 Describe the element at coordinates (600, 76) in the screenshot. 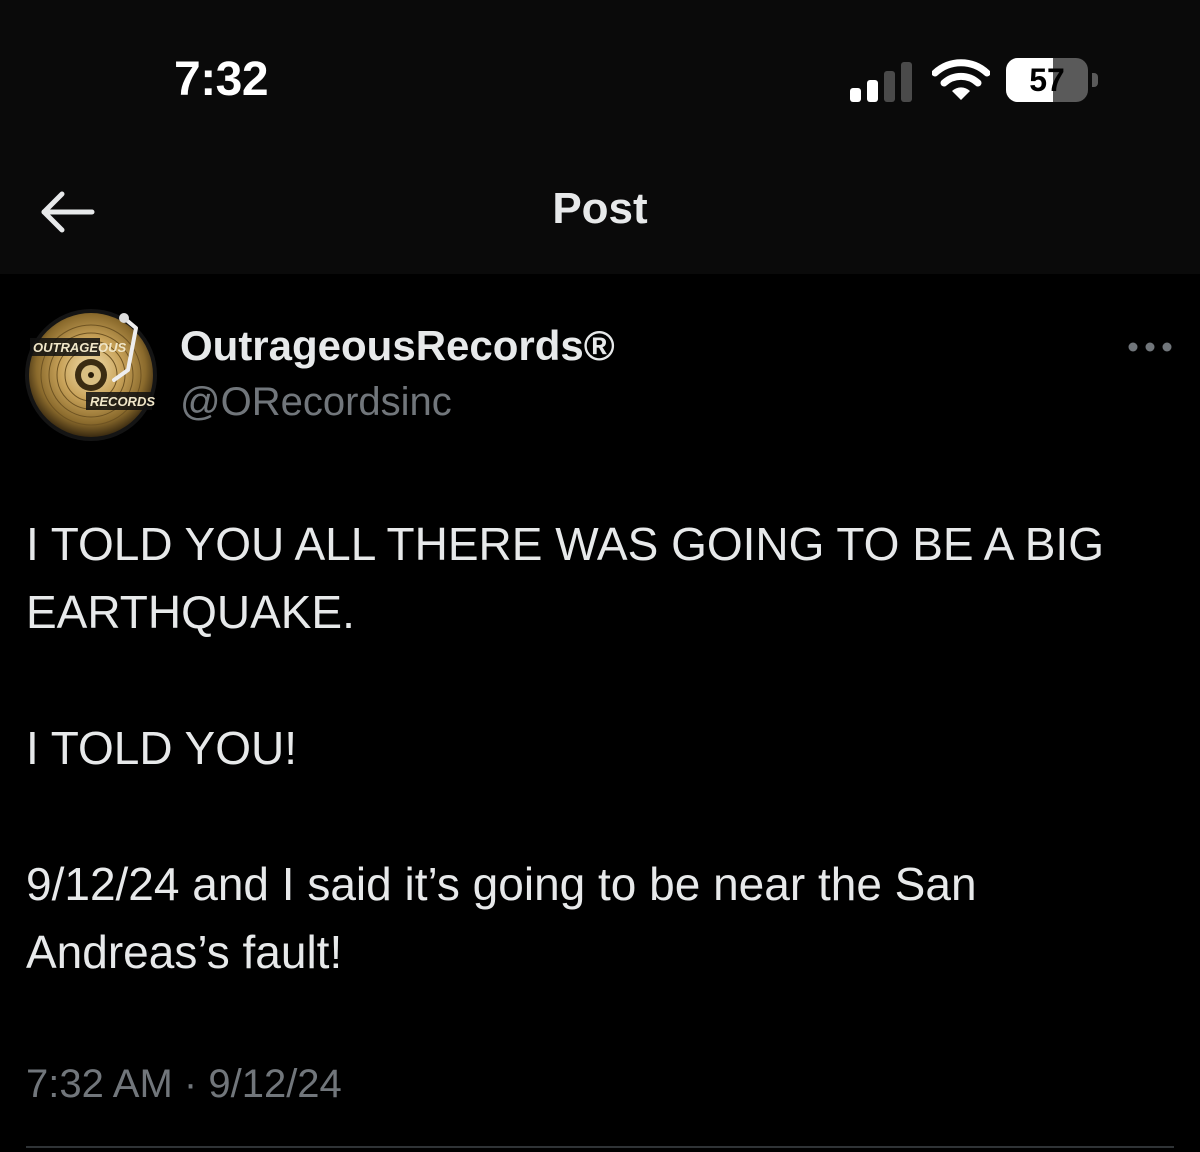

I see `status-bar: 7:32 57` at that location.